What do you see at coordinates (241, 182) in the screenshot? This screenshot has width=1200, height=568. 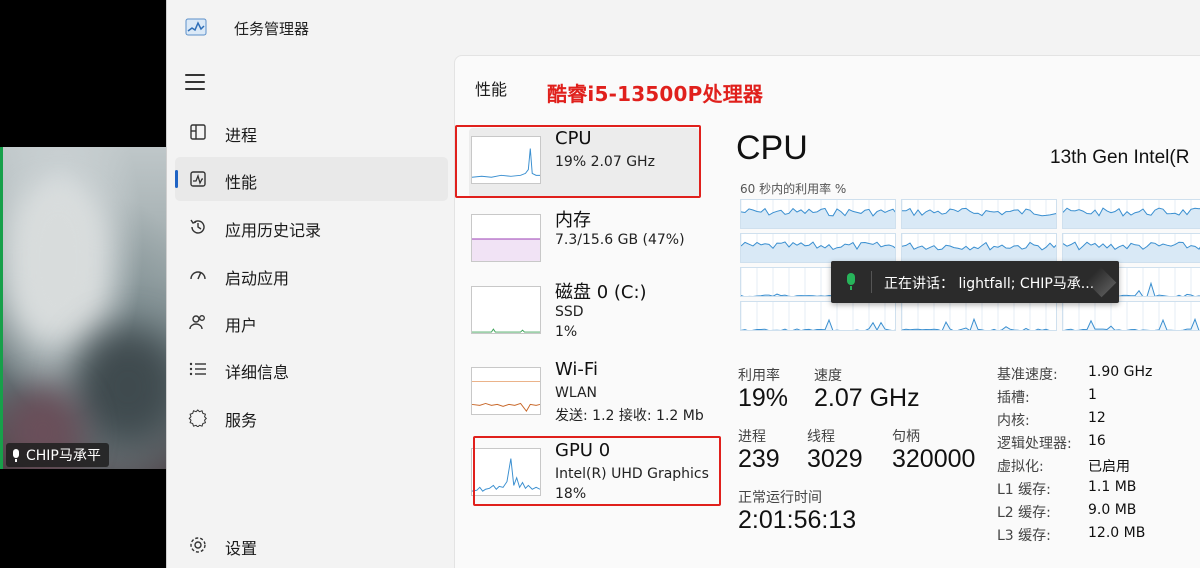 I see `nav-item-label: 性能` at bounding box center [241, 182].